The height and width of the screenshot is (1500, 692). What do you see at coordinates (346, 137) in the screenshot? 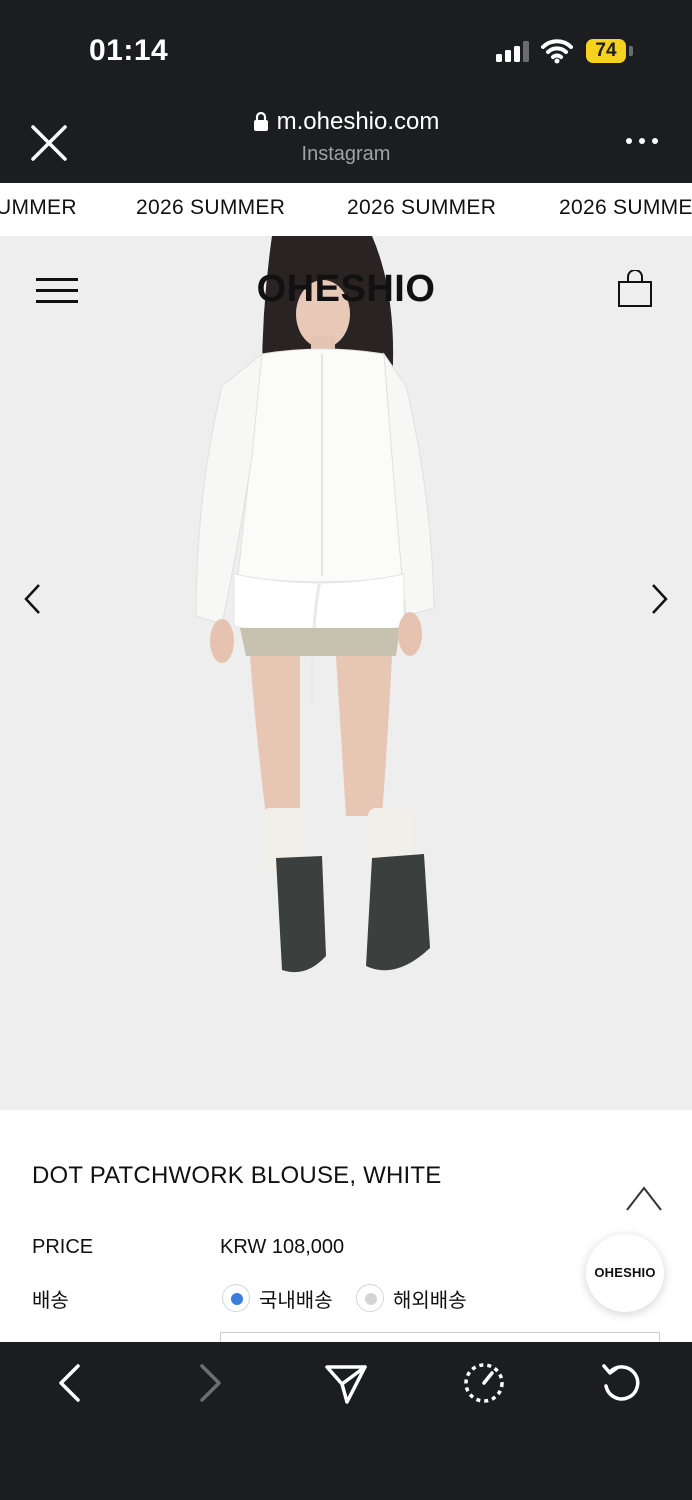
I see `address-area: m.oheshio.com Instagram` at bounding box center [346, 137].